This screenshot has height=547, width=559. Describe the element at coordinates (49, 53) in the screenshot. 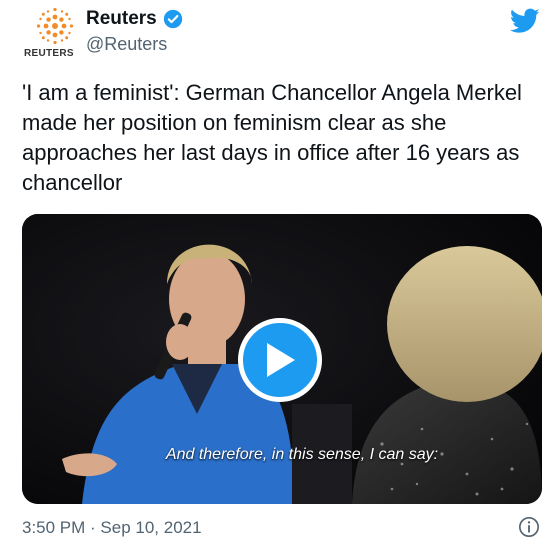

I see `avatar-label: REUTERS` at that location.